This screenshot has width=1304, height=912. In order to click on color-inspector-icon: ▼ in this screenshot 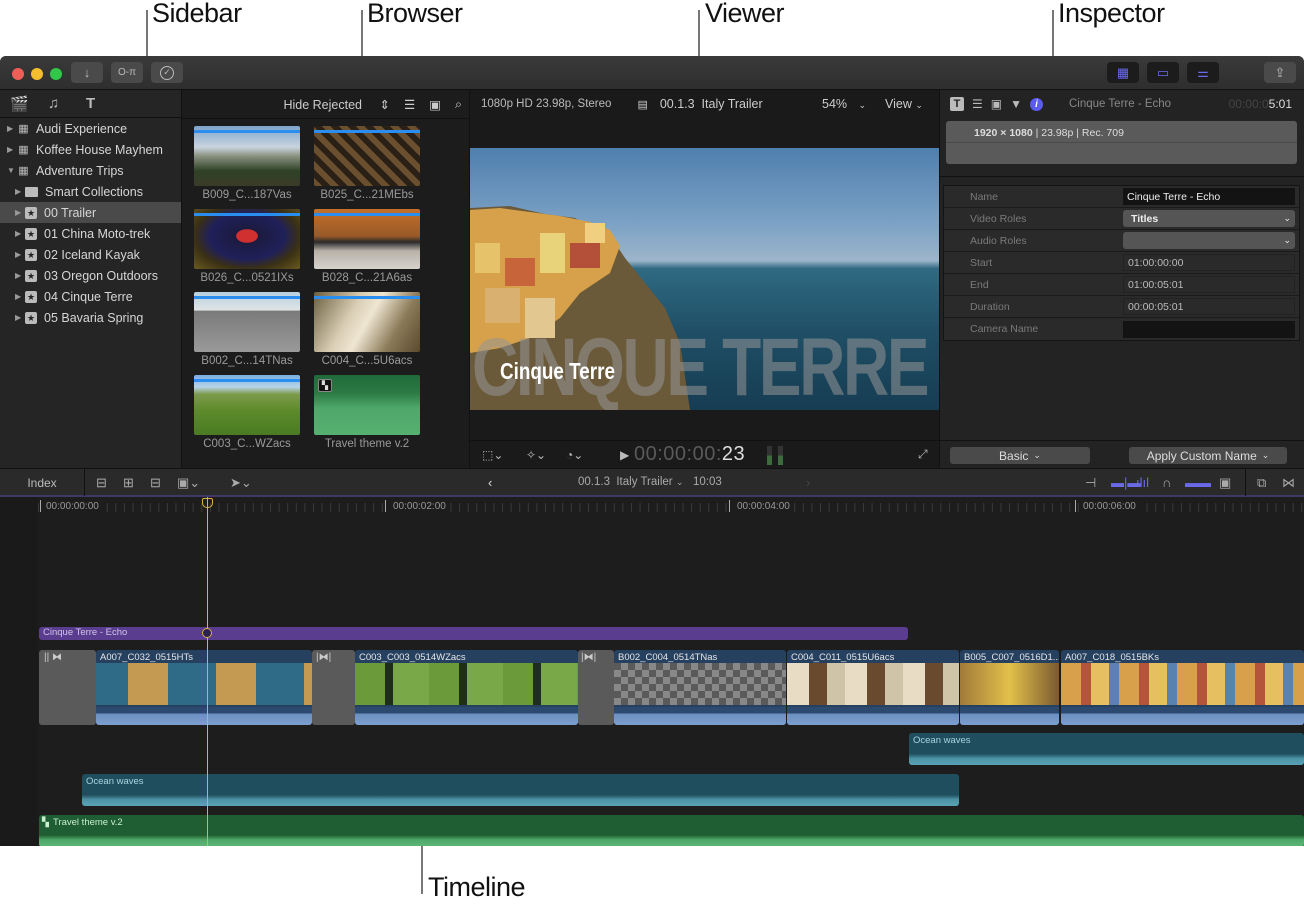, I will do `click(1016, 104)`.